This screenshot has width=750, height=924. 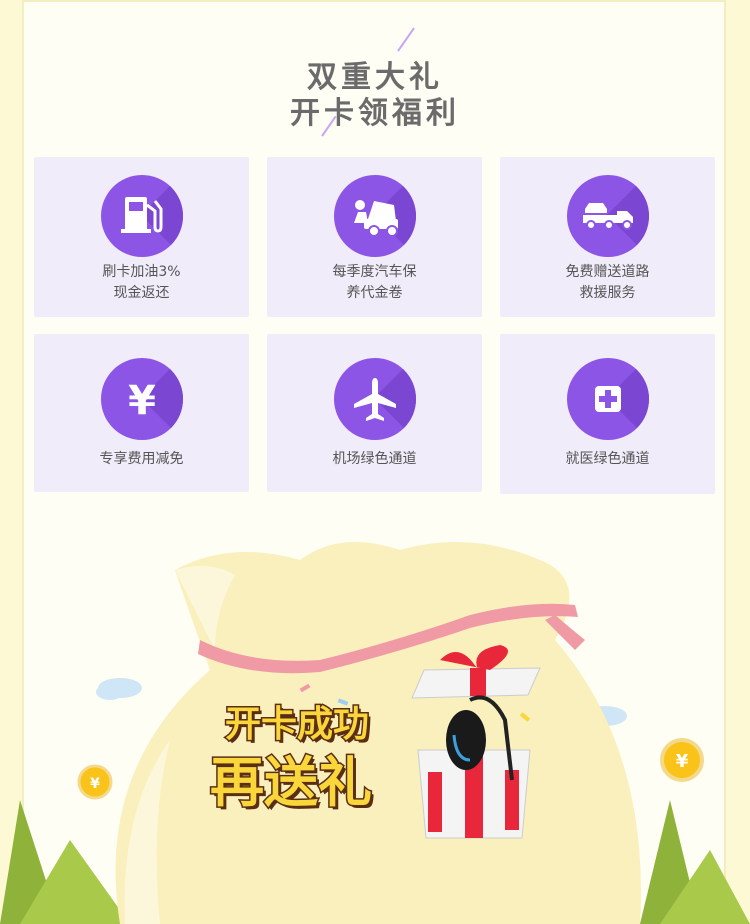 I want to click on benefit-card-car-maintenance: 每季度汽车保 养代金卷, so click(x=374, y=237).